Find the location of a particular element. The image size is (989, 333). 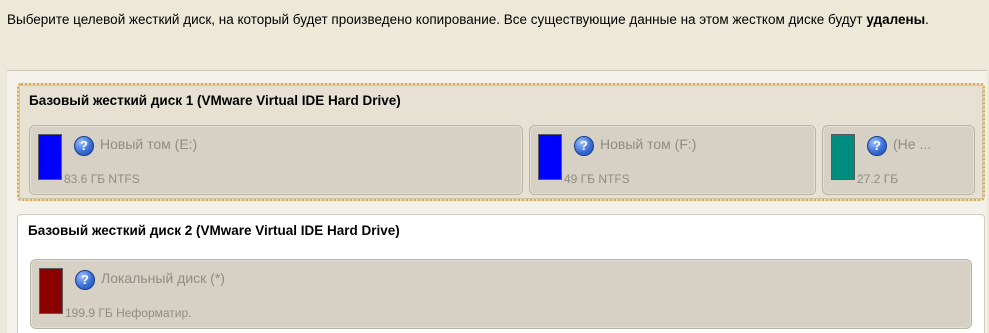

partition-unallocated: ? (Не ... 27.2 ГБ is located at coordinates (898, 160).